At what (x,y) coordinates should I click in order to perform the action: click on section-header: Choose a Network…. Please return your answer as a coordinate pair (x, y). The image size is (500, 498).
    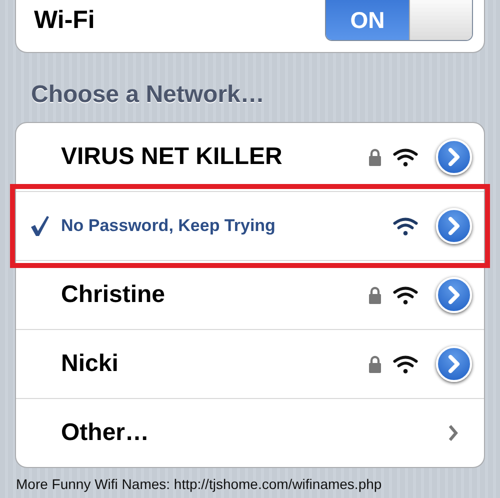
    Looking at the image, I should click on (148, 95).